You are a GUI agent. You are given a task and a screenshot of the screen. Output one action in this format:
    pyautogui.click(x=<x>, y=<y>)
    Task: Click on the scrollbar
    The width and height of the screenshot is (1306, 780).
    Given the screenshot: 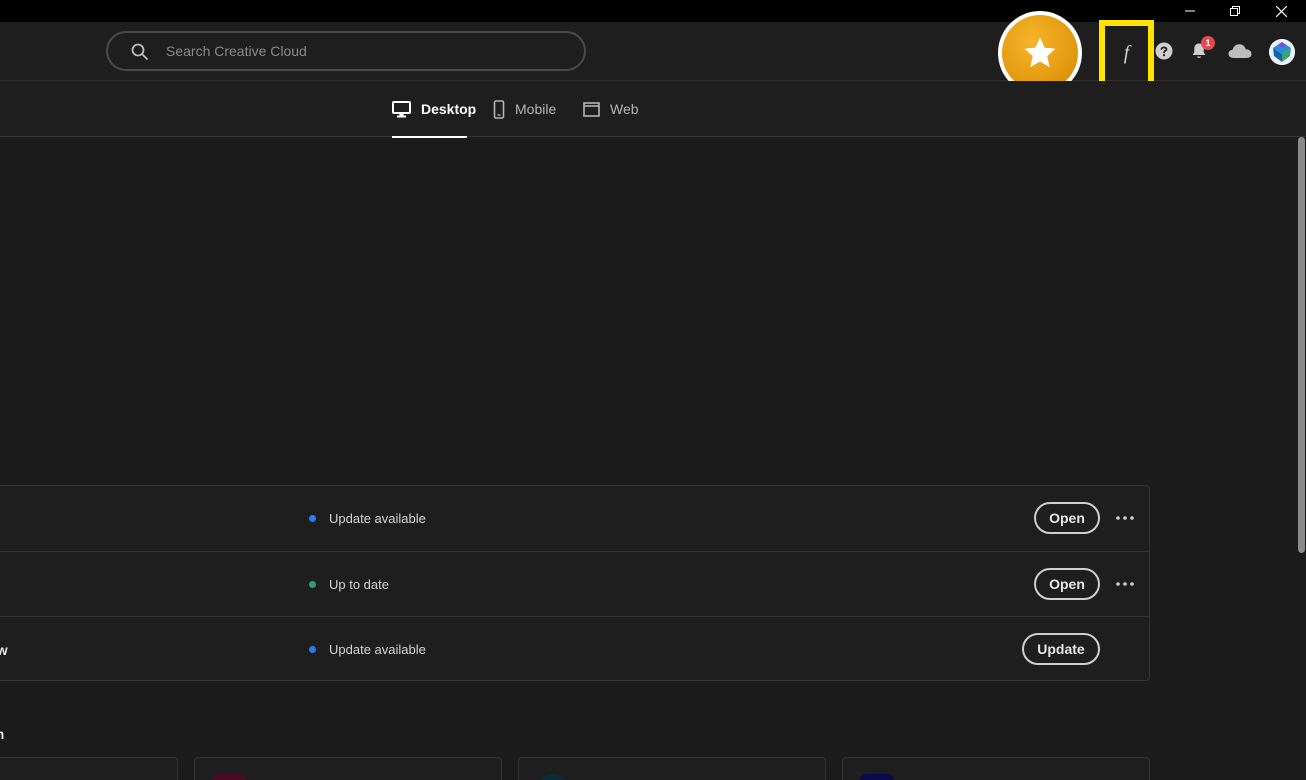 What is the action you would take?
    pyautogui.click(x=1301, y=458)
    